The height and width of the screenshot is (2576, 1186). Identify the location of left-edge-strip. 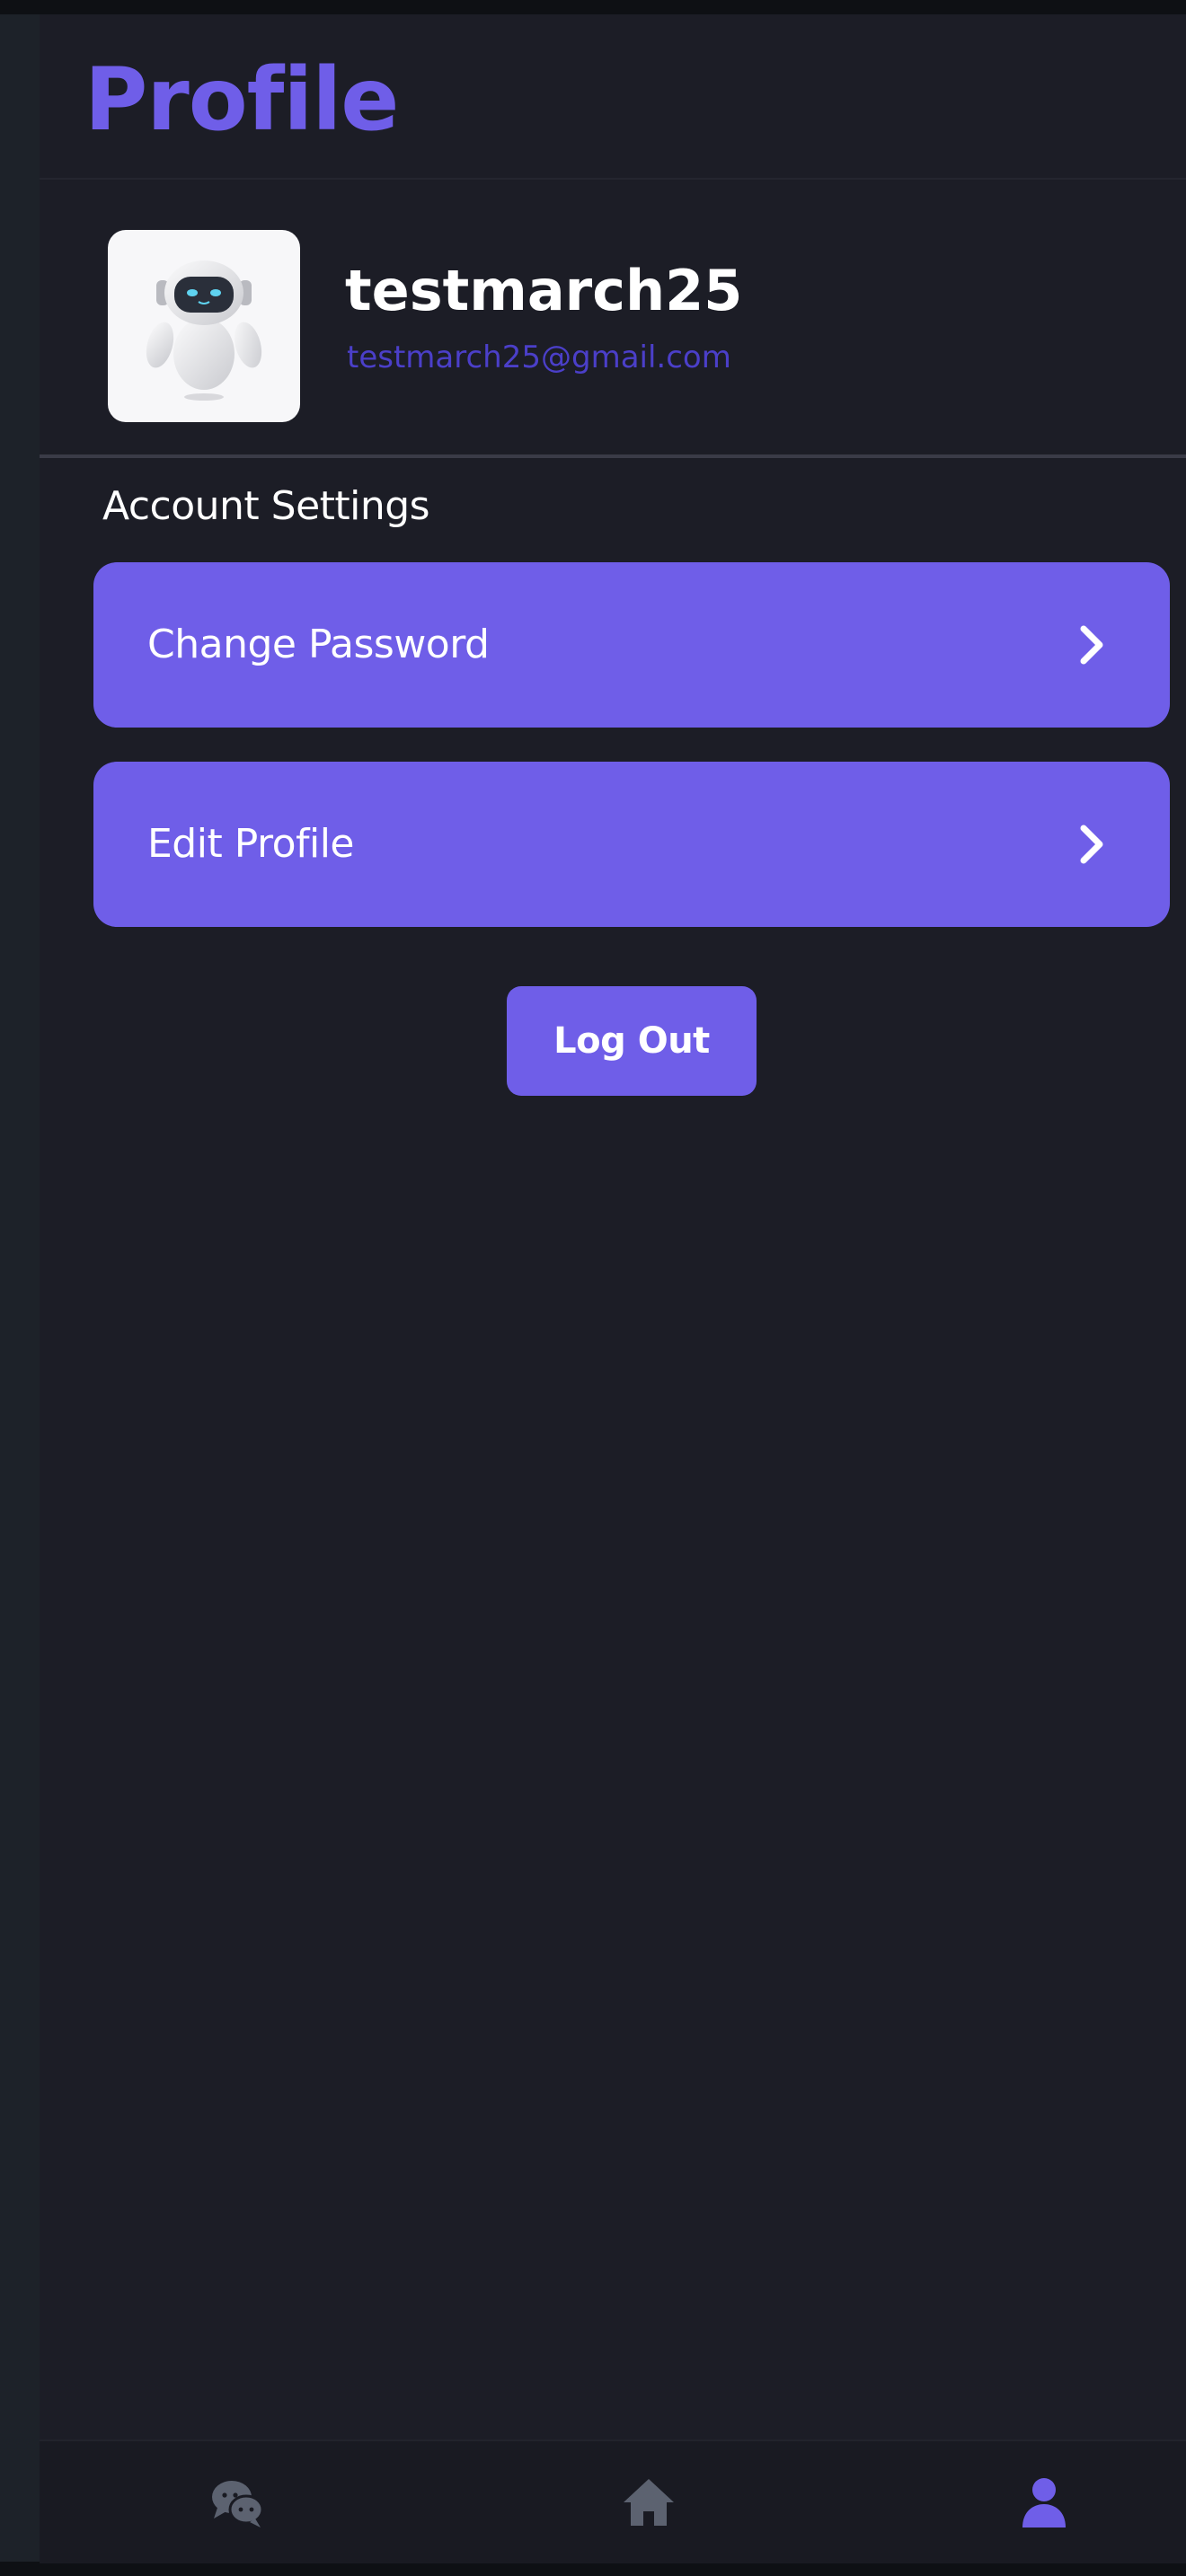
(20, 1288).